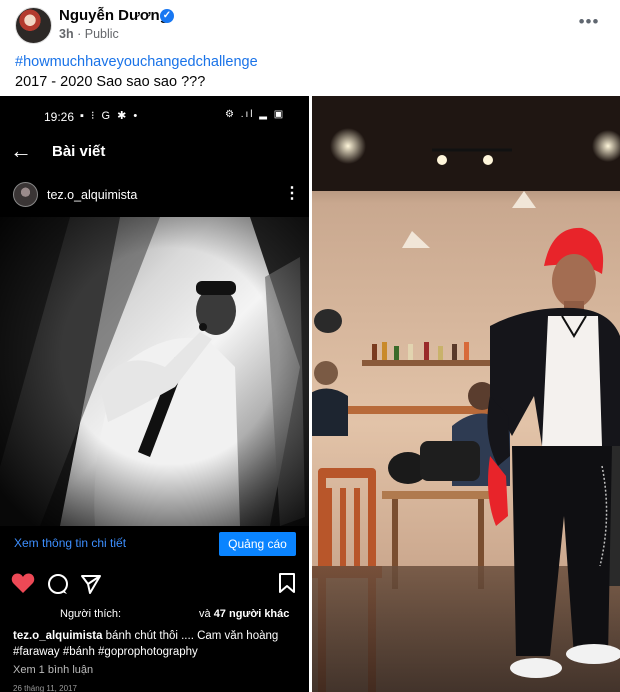 This screenshot has width=620, height=692. Describe the element at coordinates (53, 670) in the screenshot. I see `view-comments-link: Xem 1 bình luận` at that location.